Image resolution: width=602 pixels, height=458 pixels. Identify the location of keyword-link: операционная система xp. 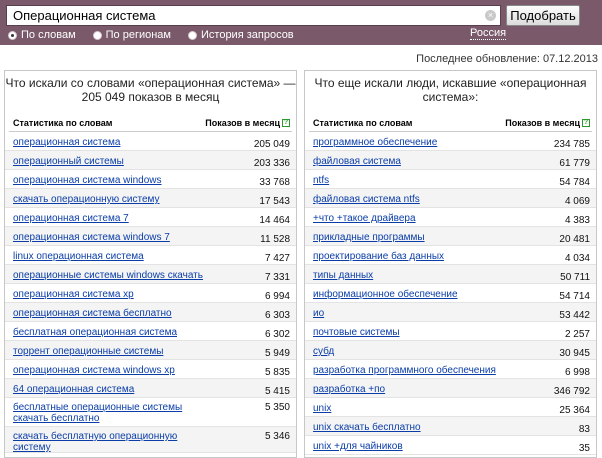
(113, 294).